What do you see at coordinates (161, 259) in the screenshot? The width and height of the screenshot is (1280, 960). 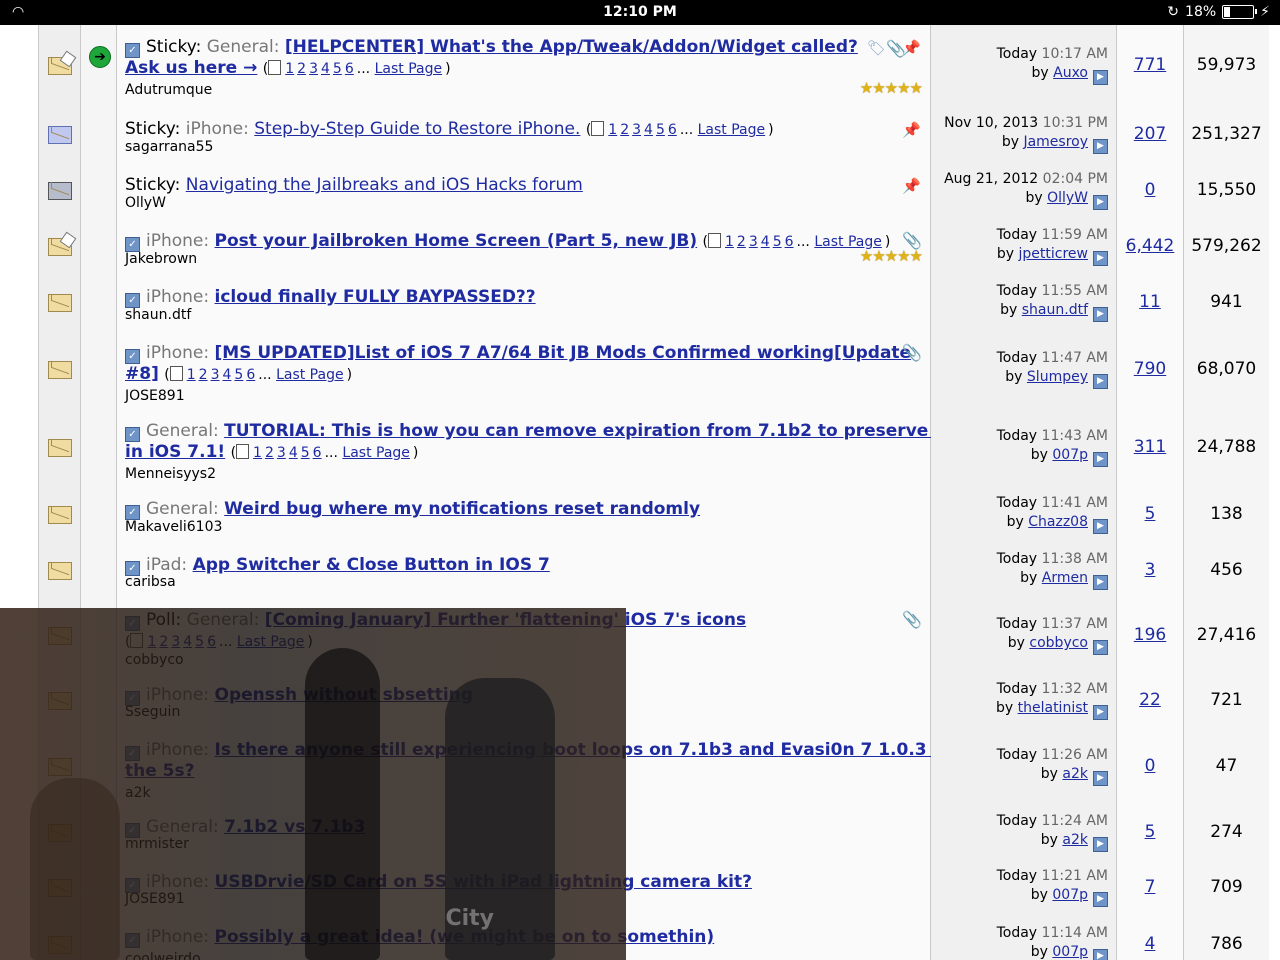 I see `thread-author: Jakebrown` at bounding box center [161, 259].